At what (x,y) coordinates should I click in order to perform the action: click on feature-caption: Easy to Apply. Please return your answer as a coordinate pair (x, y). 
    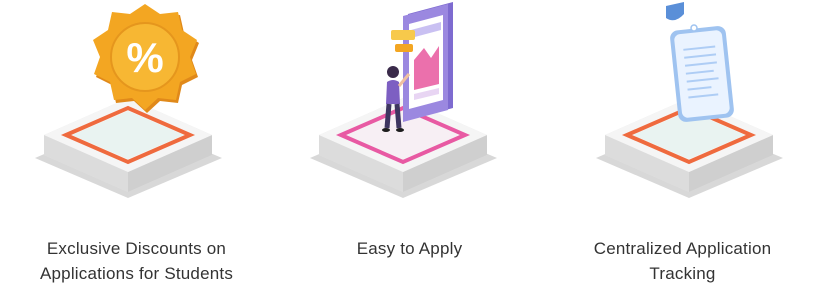
    Looking at the image, I should click on (409, 248).